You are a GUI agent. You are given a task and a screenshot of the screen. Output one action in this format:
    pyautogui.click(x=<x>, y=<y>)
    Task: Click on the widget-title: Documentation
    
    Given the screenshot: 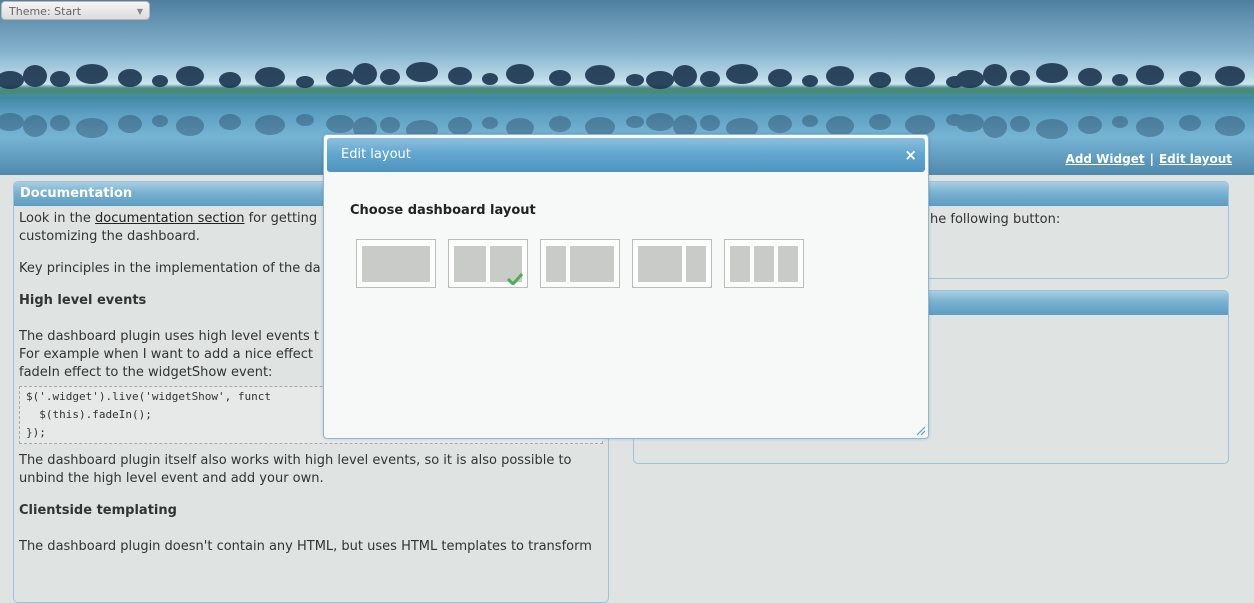 What is the action you would take?
    pyautogui.click(x=76, y=193)
    